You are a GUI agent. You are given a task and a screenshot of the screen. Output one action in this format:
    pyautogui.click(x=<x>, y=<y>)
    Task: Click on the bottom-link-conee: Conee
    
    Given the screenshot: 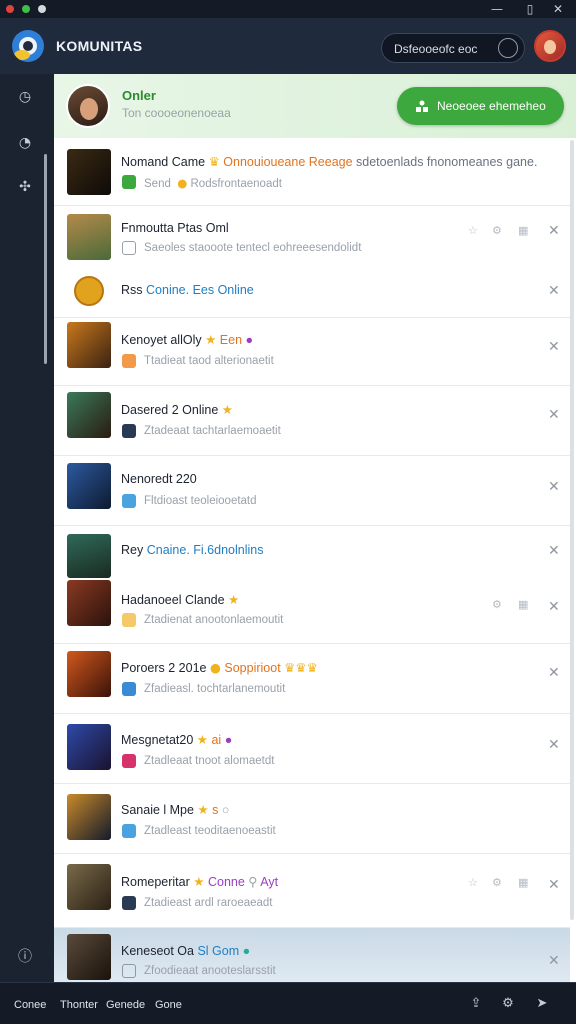 What is the action you would take?
    pyautogui.click(x=30, y=1005)
    